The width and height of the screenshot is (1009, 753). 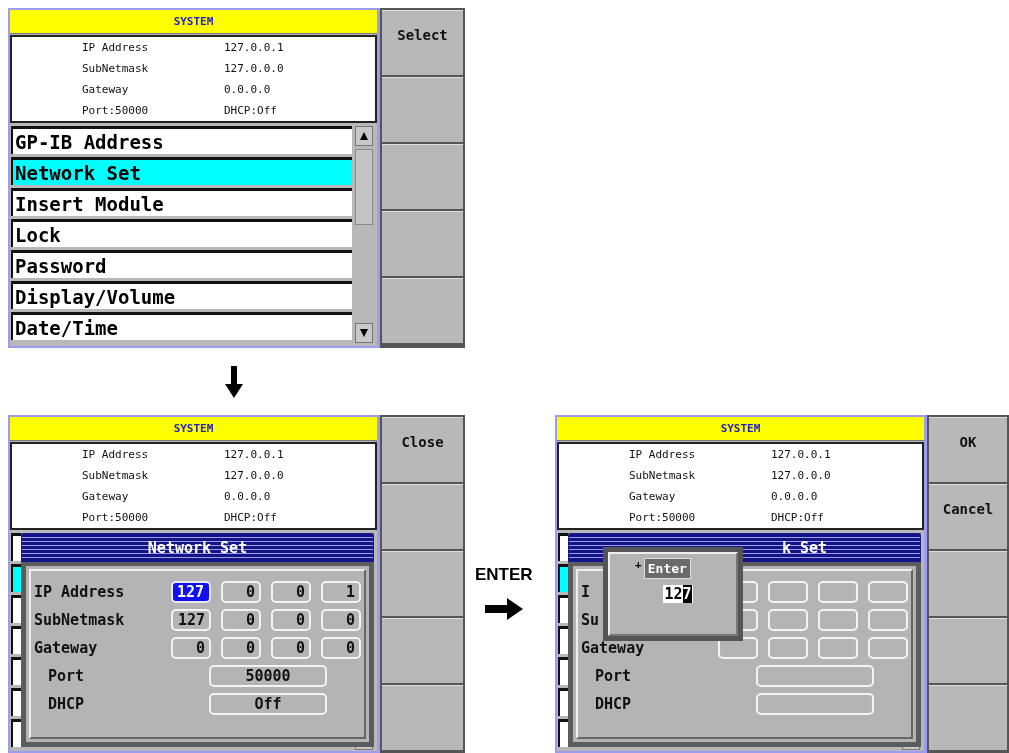 I want to click on menu-item: GP-IB Address, so click(x=181, y=140).